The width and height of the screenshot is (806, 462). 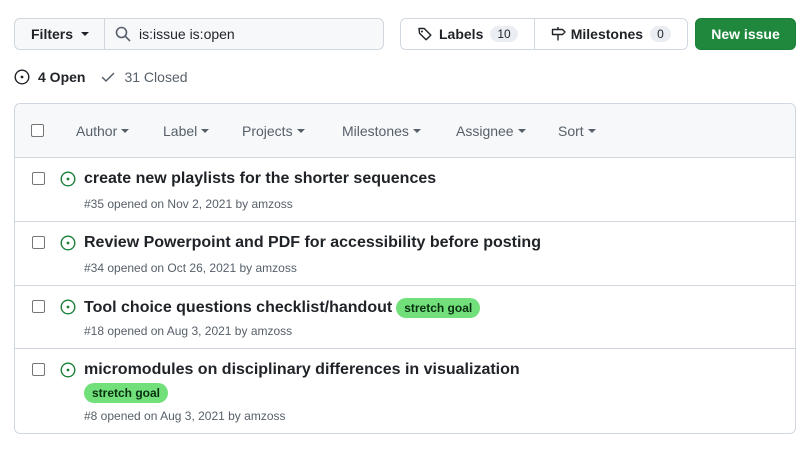 I want to click on issue-meta: #8 opened on Aug 3, 2021 by amzoss, so click(x=185, y=416).